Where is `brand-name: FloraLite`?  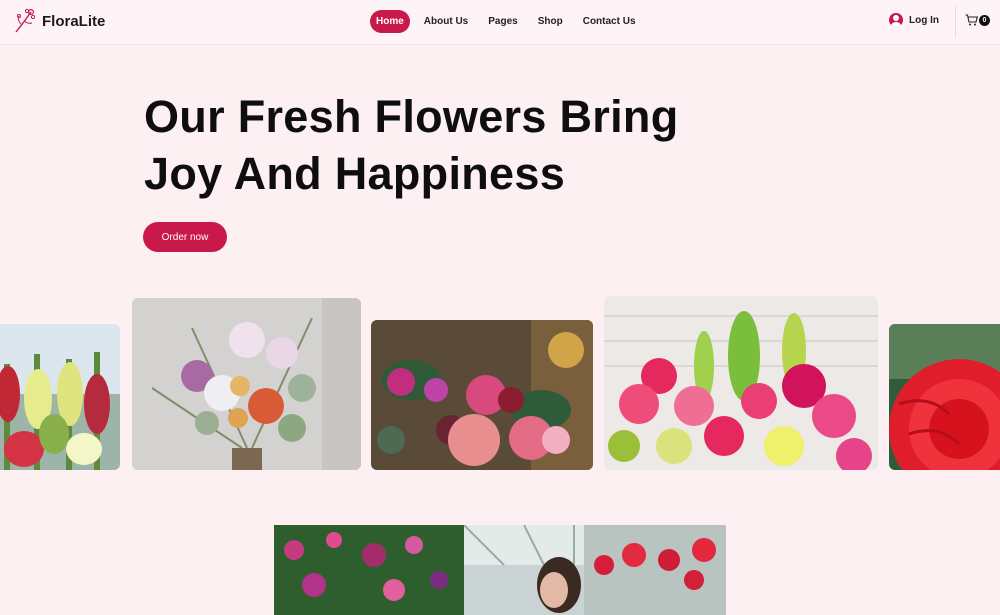
brand-name: FloraLite is located at coordinates (74, 21).